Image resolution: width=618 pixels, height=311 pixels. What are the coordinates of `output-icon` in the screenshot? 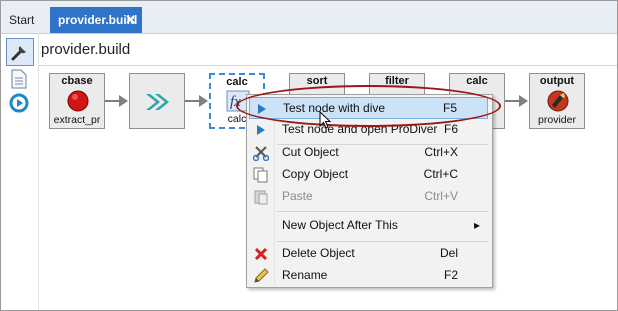 It's located at (558, 101).